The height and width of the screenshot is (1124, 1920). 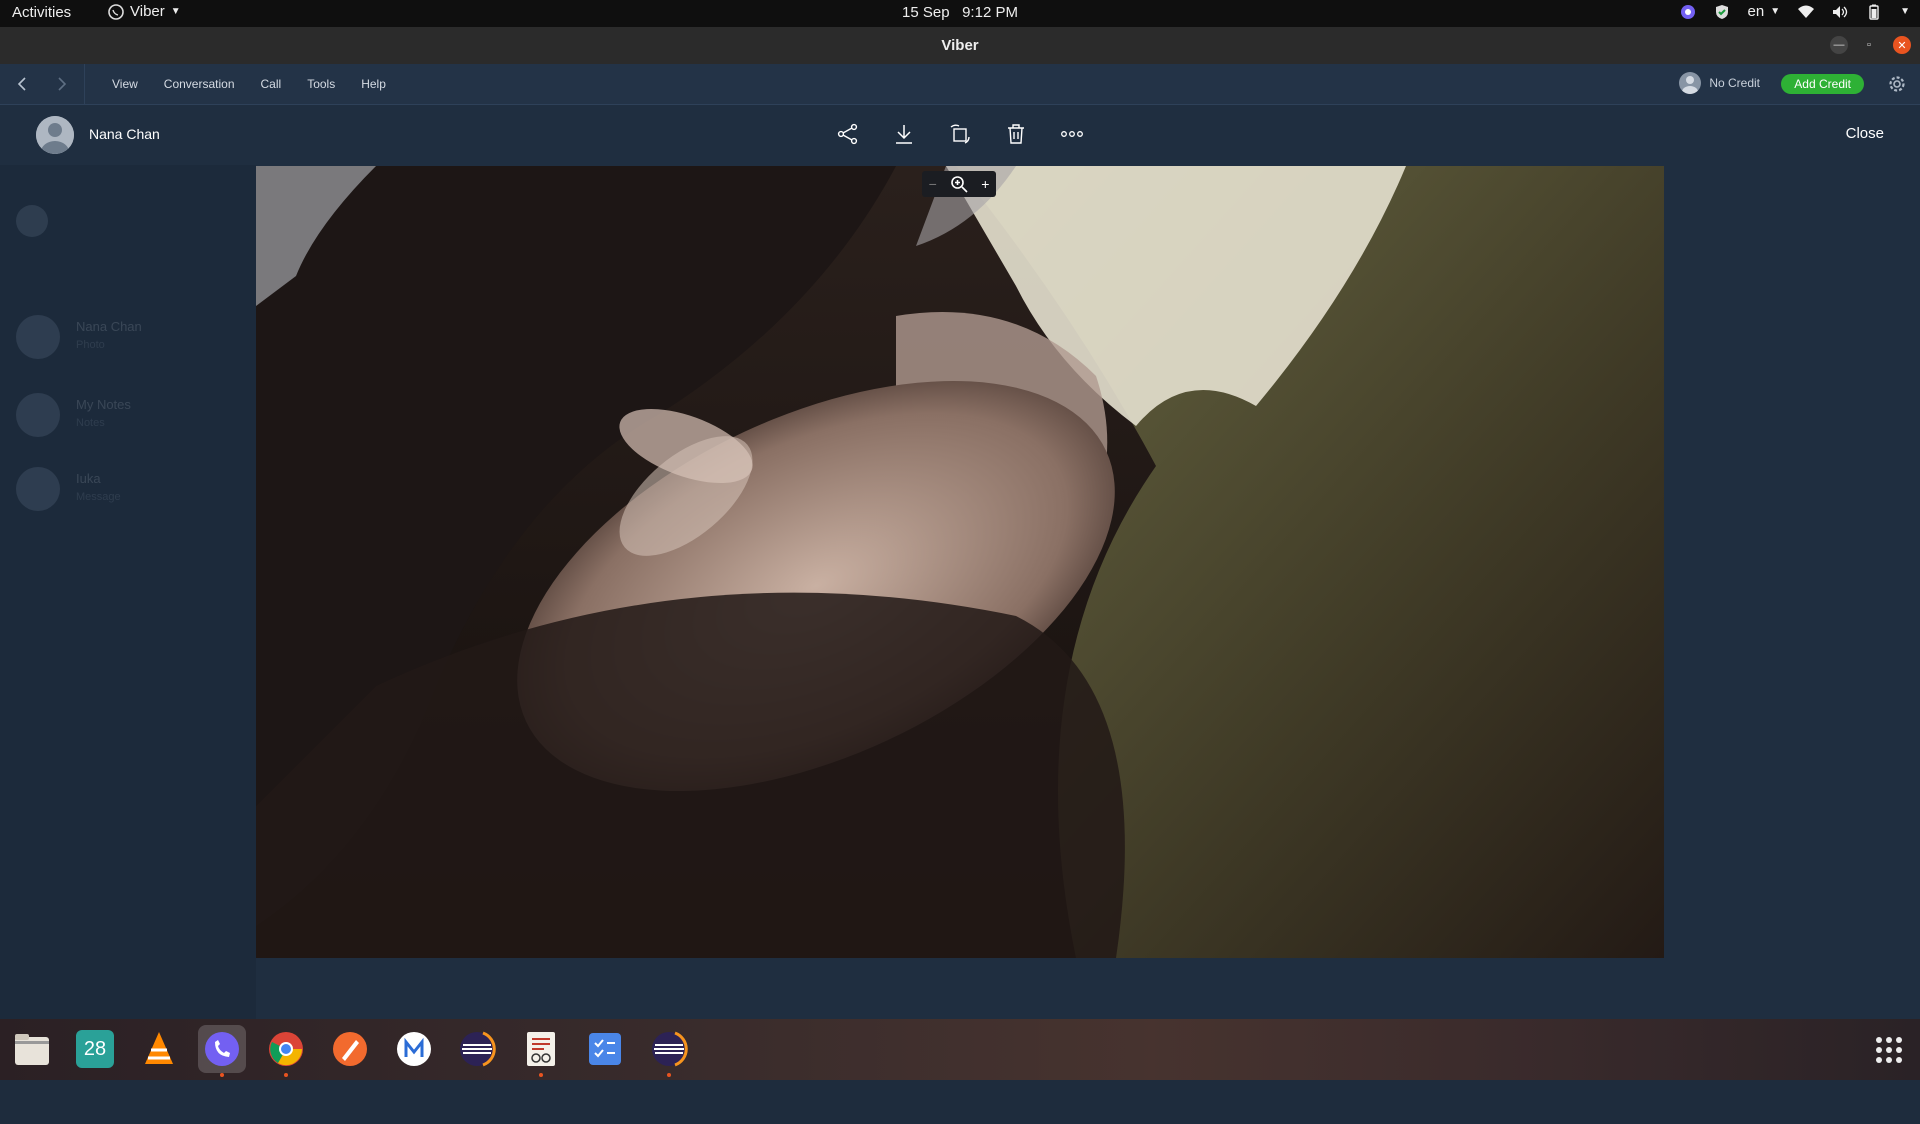 I want to click on system-menu-chevron-icon: ▼, so click(x=1905, y=11).